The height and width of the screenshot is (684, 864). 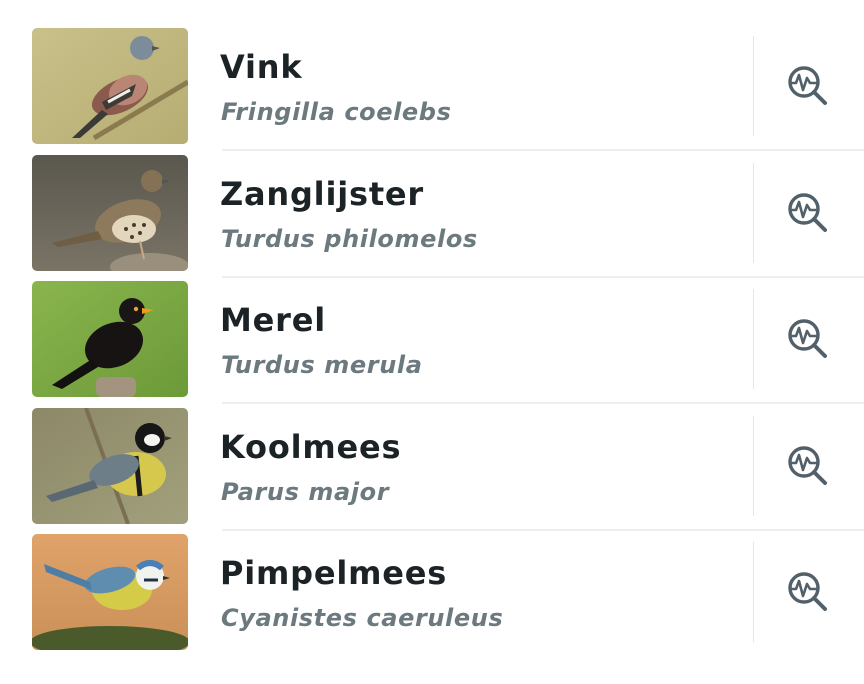 I want to click on bird-scientific-name: Turdus philomelos, so click(x=349, y=238).